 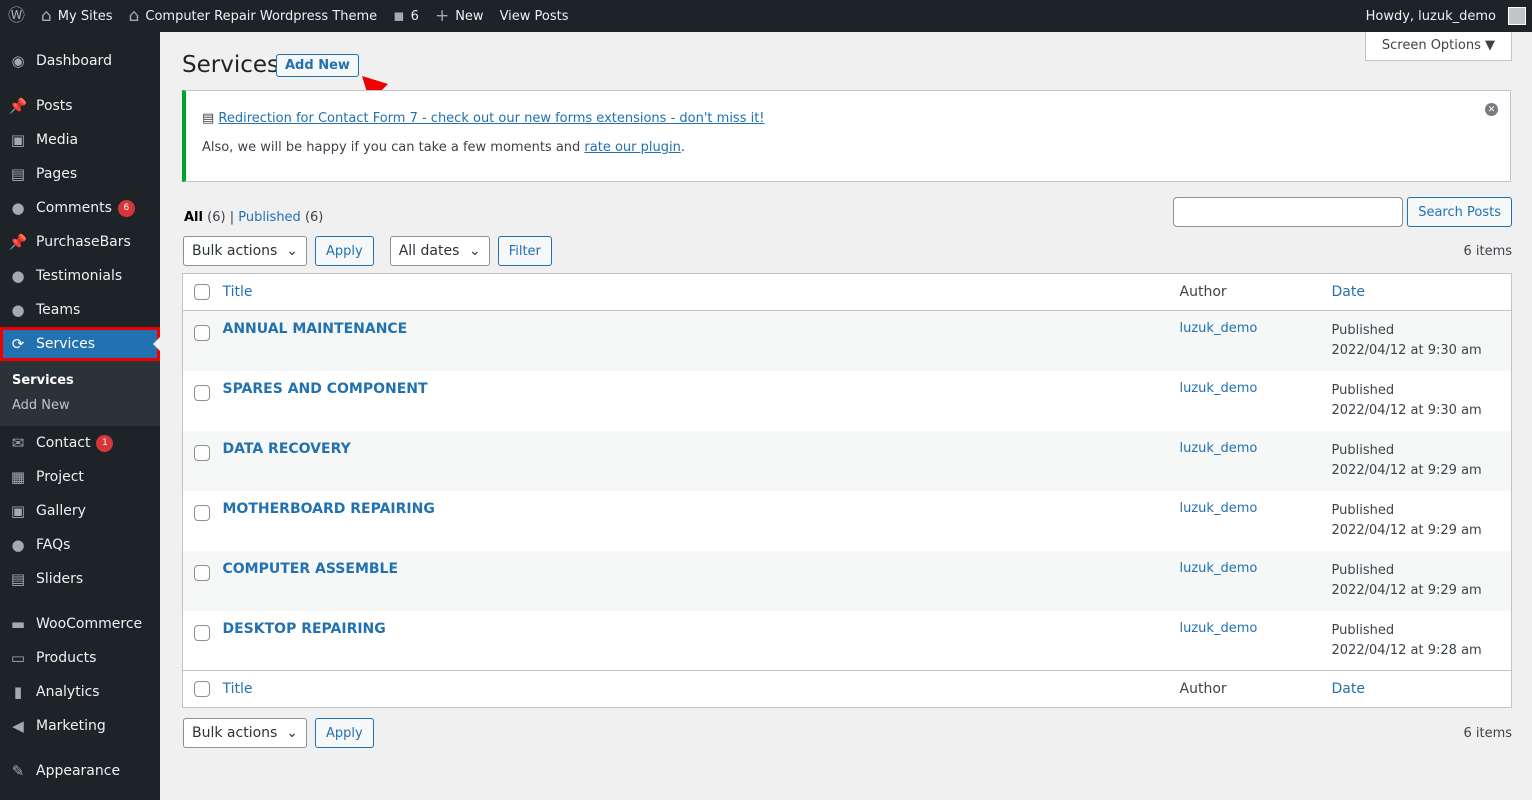 What do you see at coordinates (80, 771) in the screenshot?
I see `sidebar-item-appearance: ✎ Appearance` at bounding box center [80, 771].